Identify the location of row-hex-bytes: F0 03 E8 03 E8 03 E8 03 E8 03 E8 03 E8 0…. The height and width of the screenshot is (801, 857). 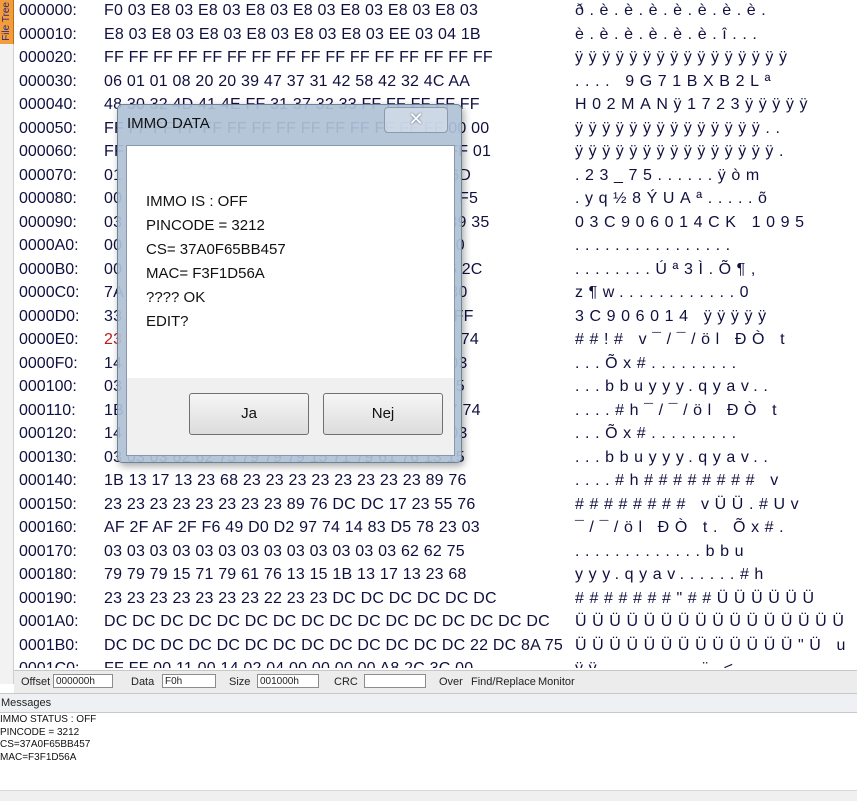
(291, 11).